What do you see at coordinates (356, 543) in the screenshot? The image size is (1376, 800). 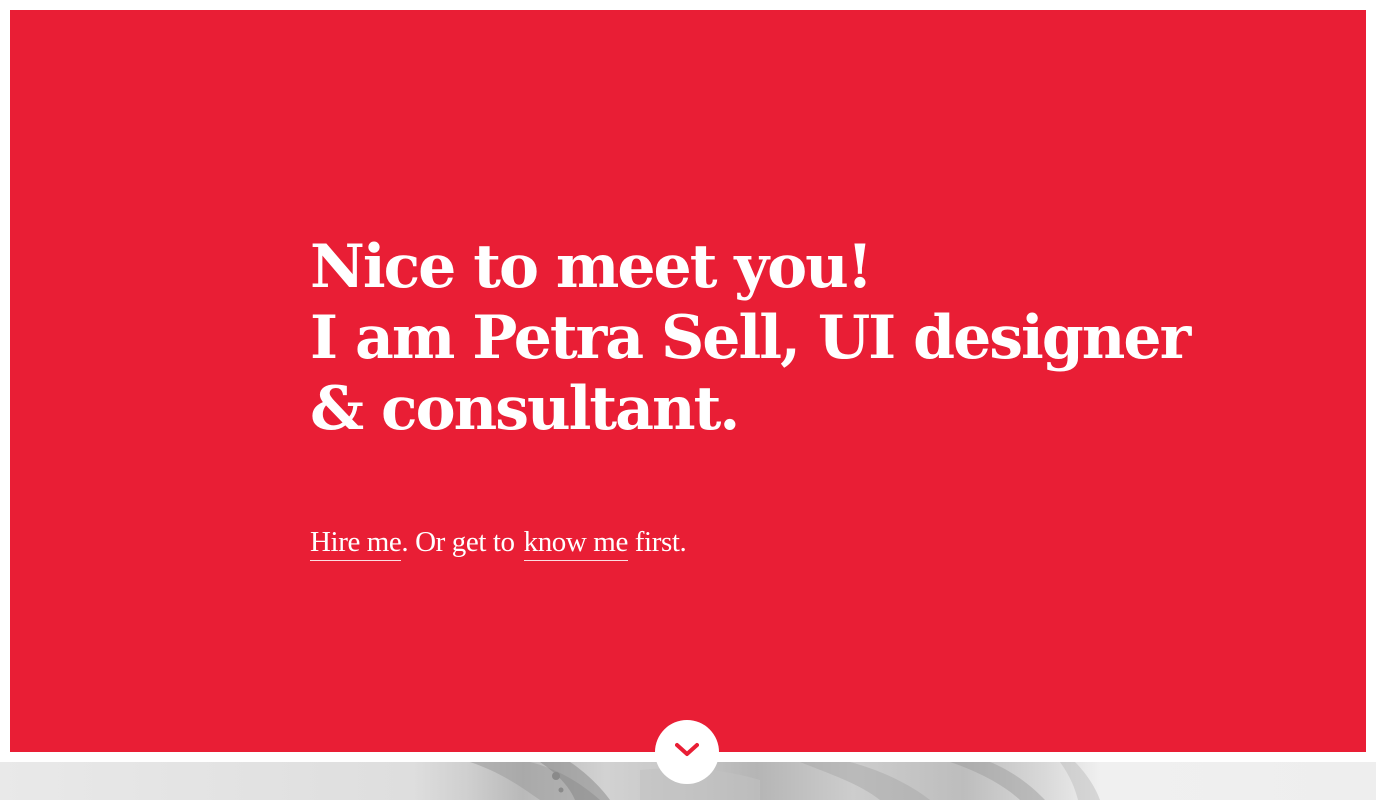 I see `hire-me-link: Hire me` at bounding box center [356, 543].